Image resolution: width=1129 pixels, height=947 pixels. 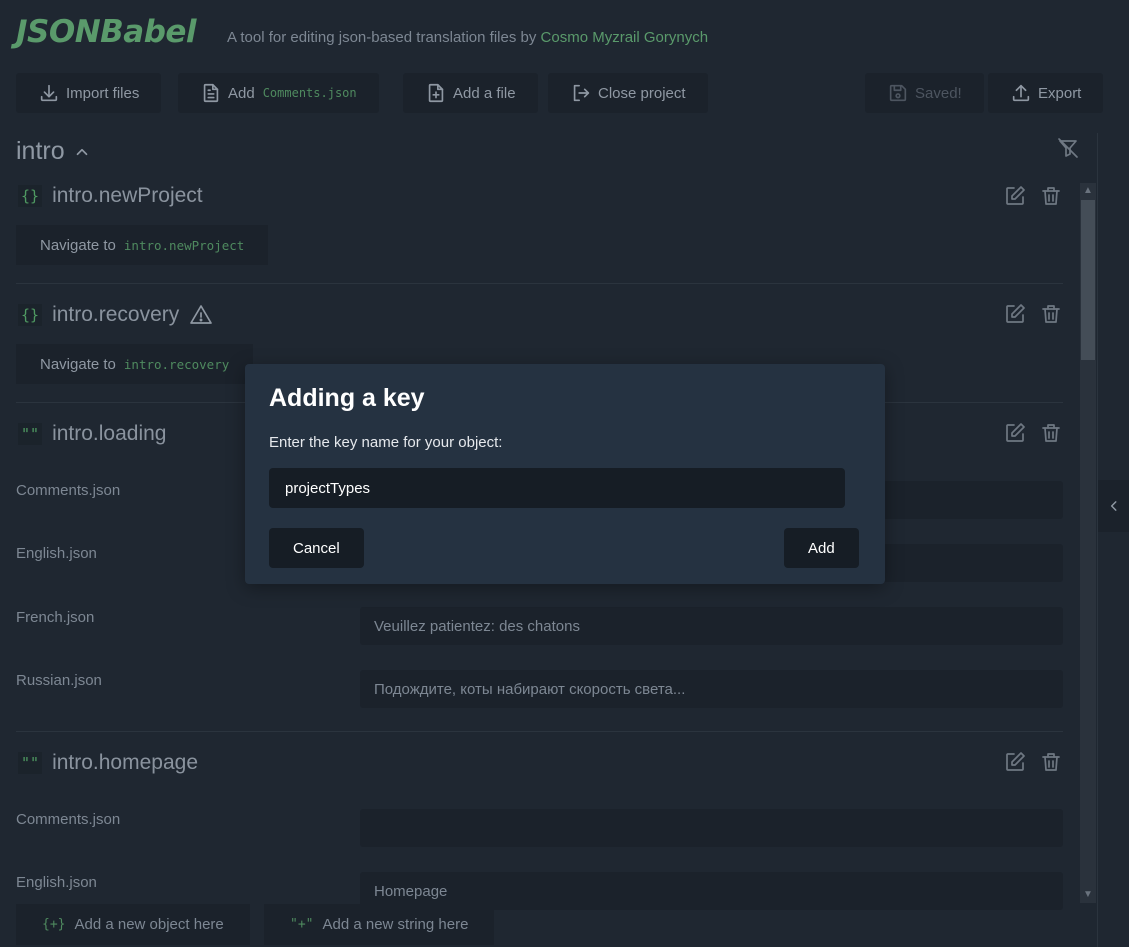 What do you see at coordinates (938, 93) in the screenshot?
I see `saved-label: Saved!` at bounding box center [938, 93].